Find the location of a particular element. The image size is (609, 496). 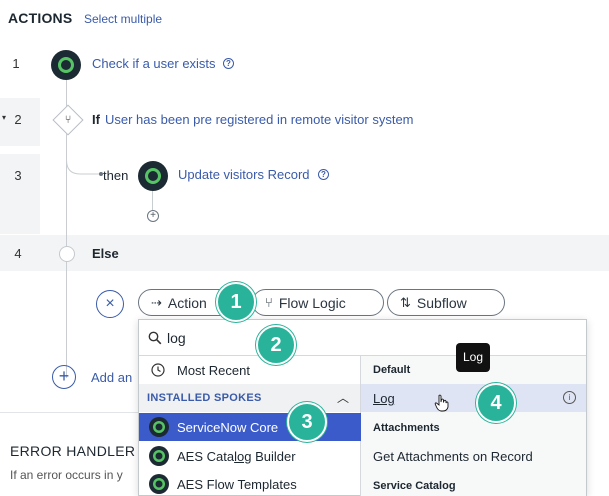

if-keyword: If is located at coordinates (96, 119).